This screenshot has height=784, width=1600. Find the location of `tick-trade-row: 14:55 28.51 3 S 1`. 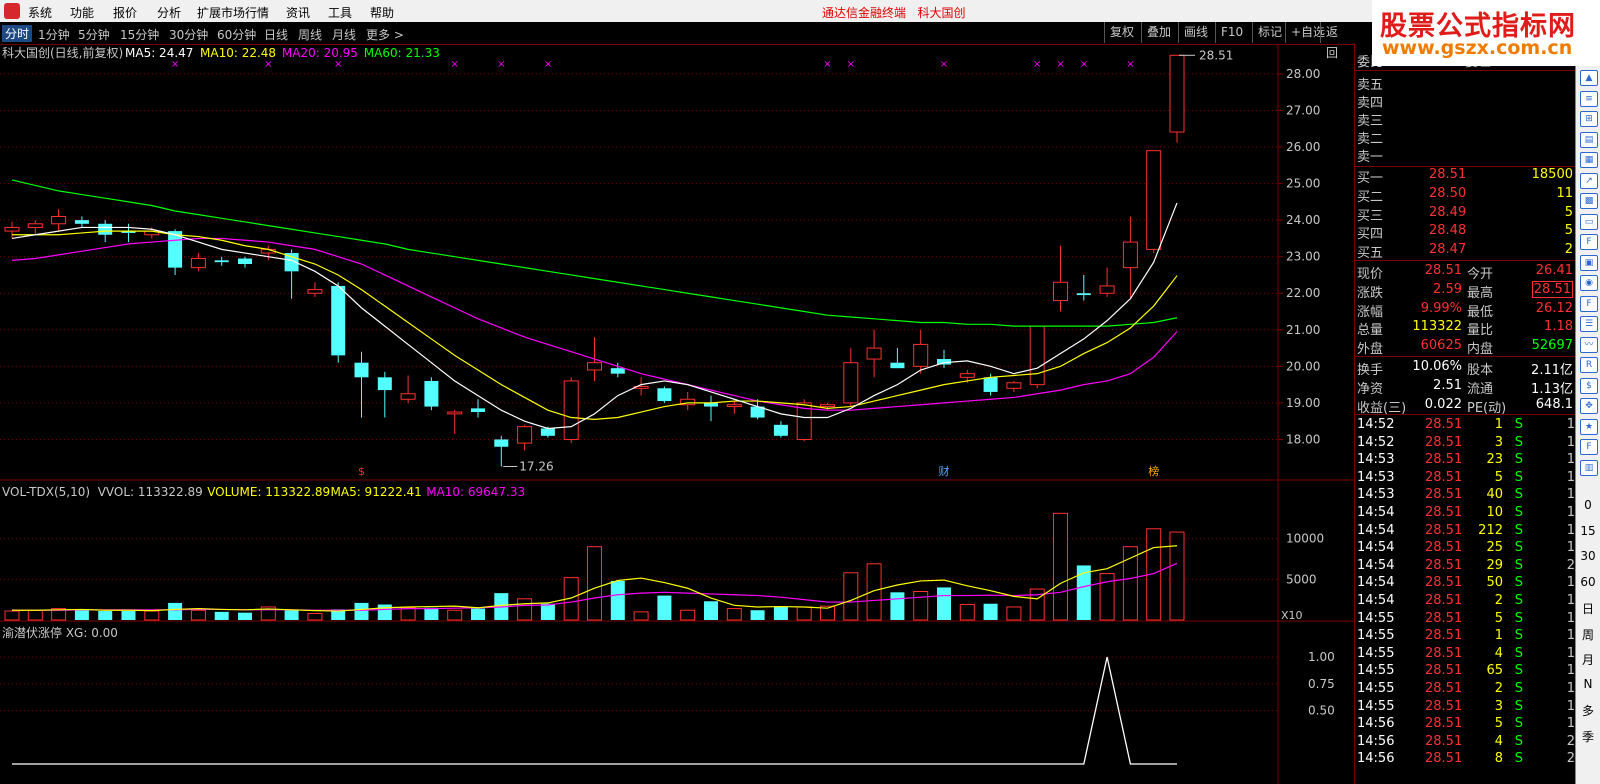

tick-trade-row: 14:55 28.51 3 S 1 is located at coordinates (1466, 707).